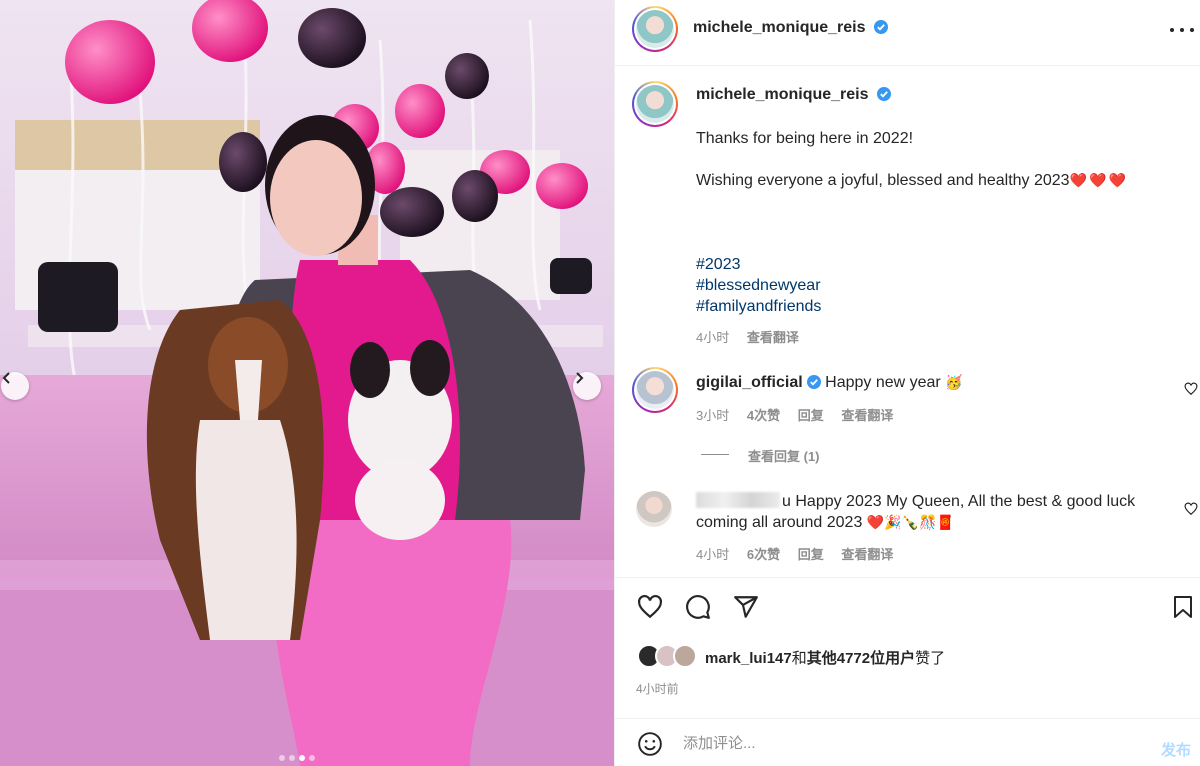 This screenshot has width=1200, height=766. I want to click on party-emoji: 🥳, so click(954, 383).